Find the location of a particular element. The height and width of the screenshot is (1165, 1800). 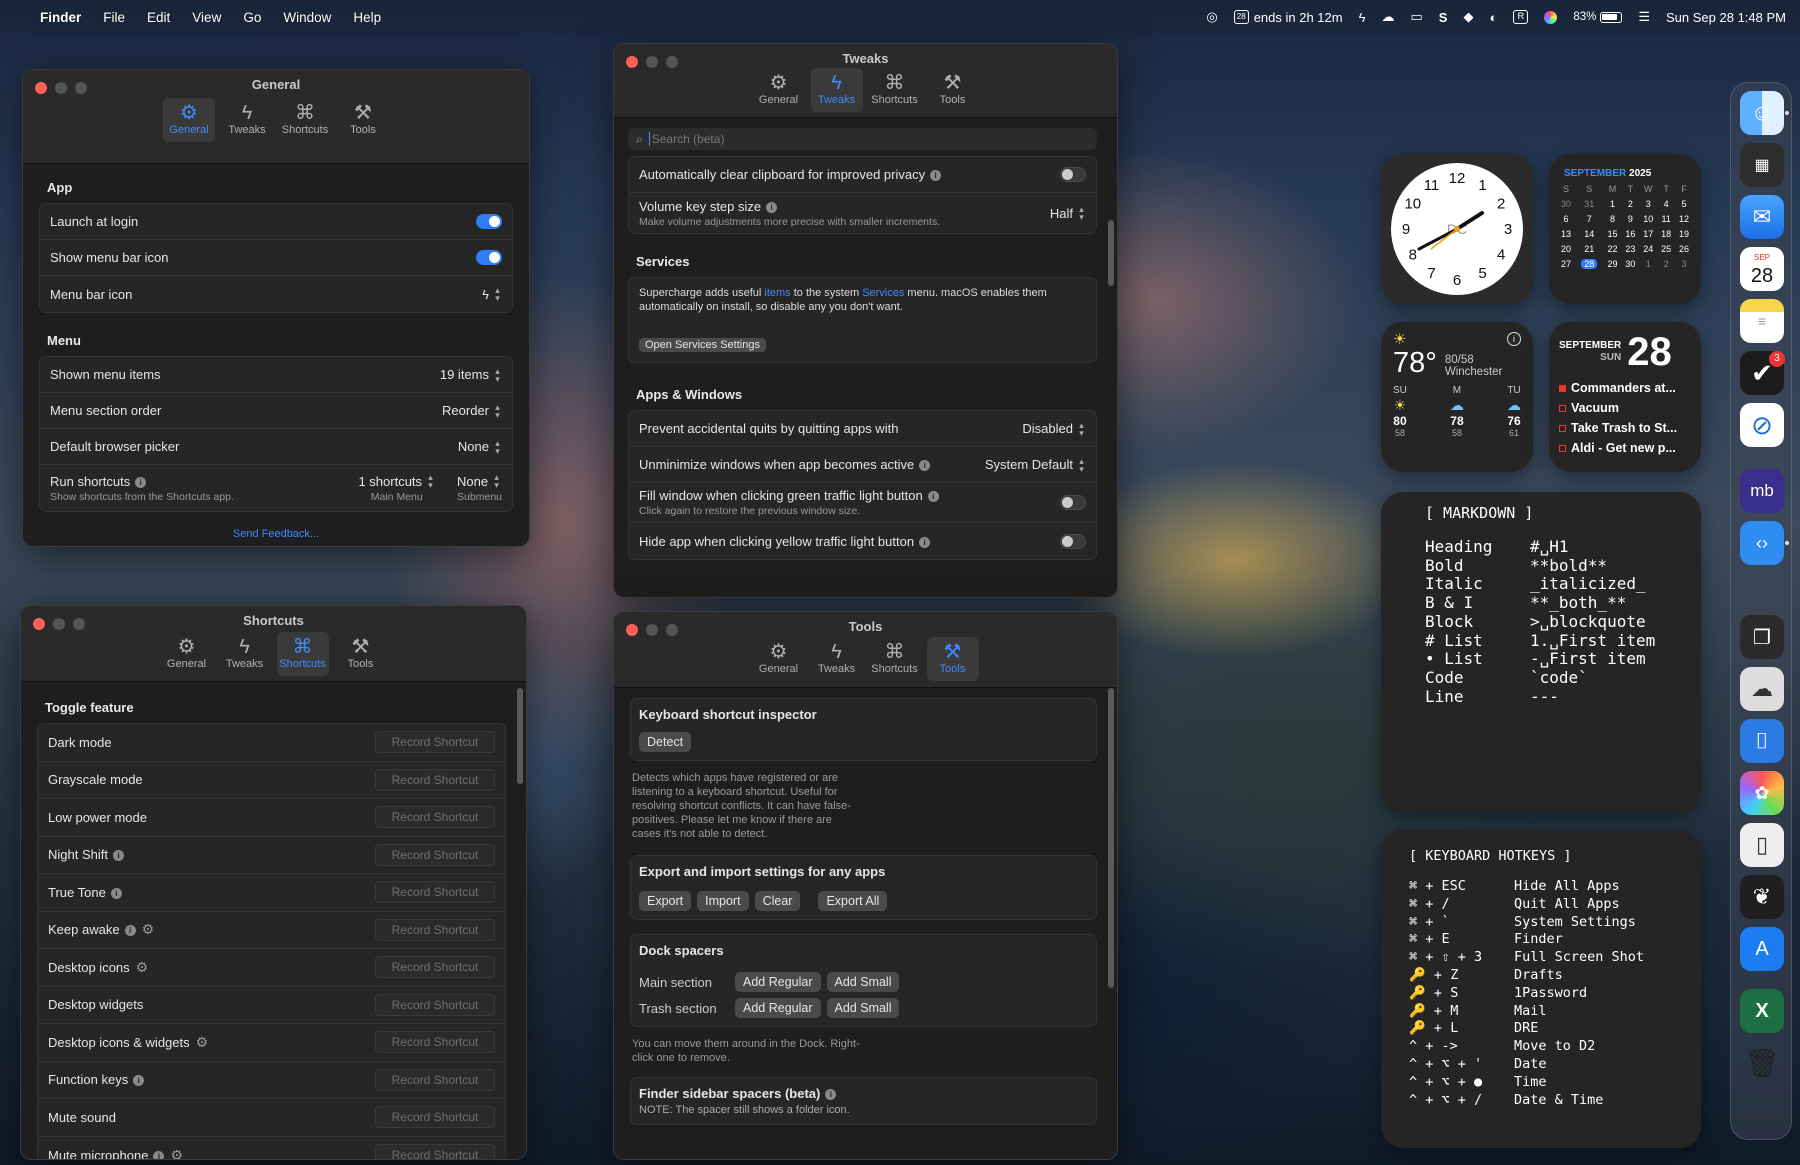

cloud-app-icon: ☁ is located at coordinates (1762, 689).